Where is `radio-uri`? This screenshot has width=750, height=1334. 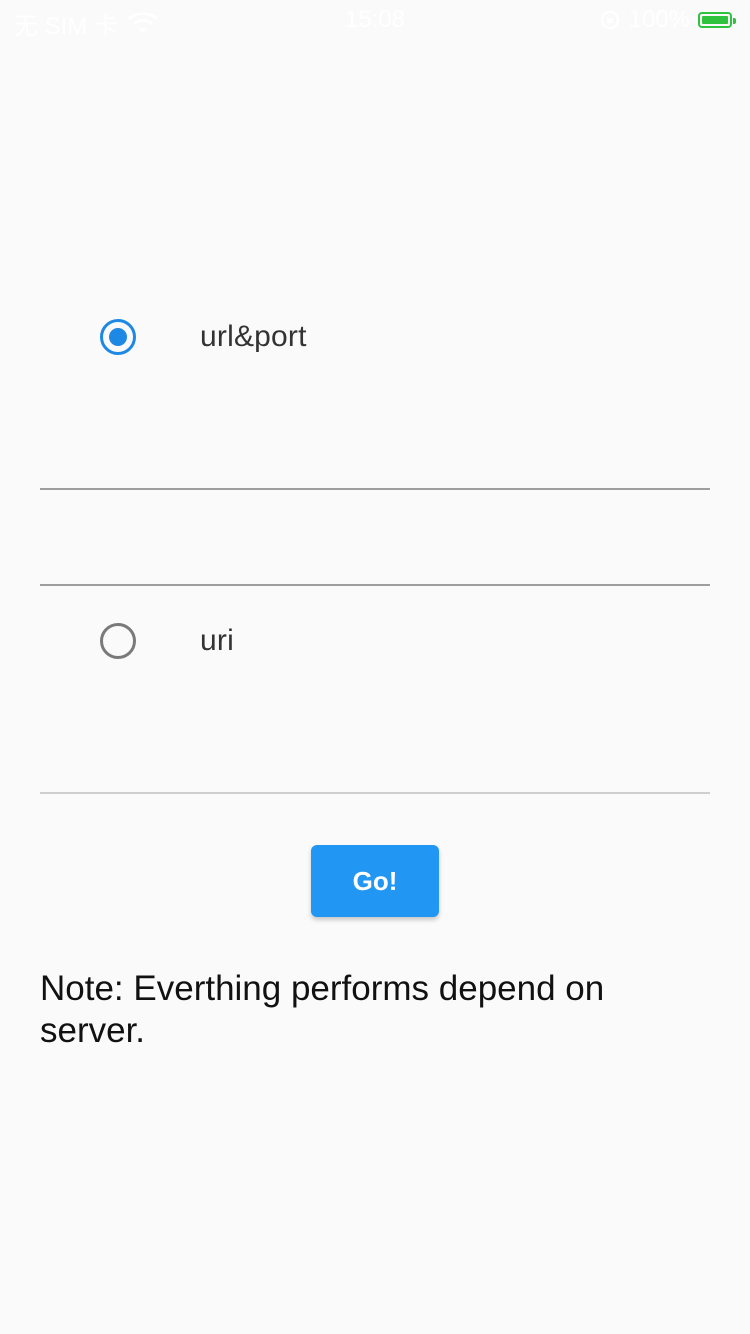
radio-uri is located at coordinates (118, 641).